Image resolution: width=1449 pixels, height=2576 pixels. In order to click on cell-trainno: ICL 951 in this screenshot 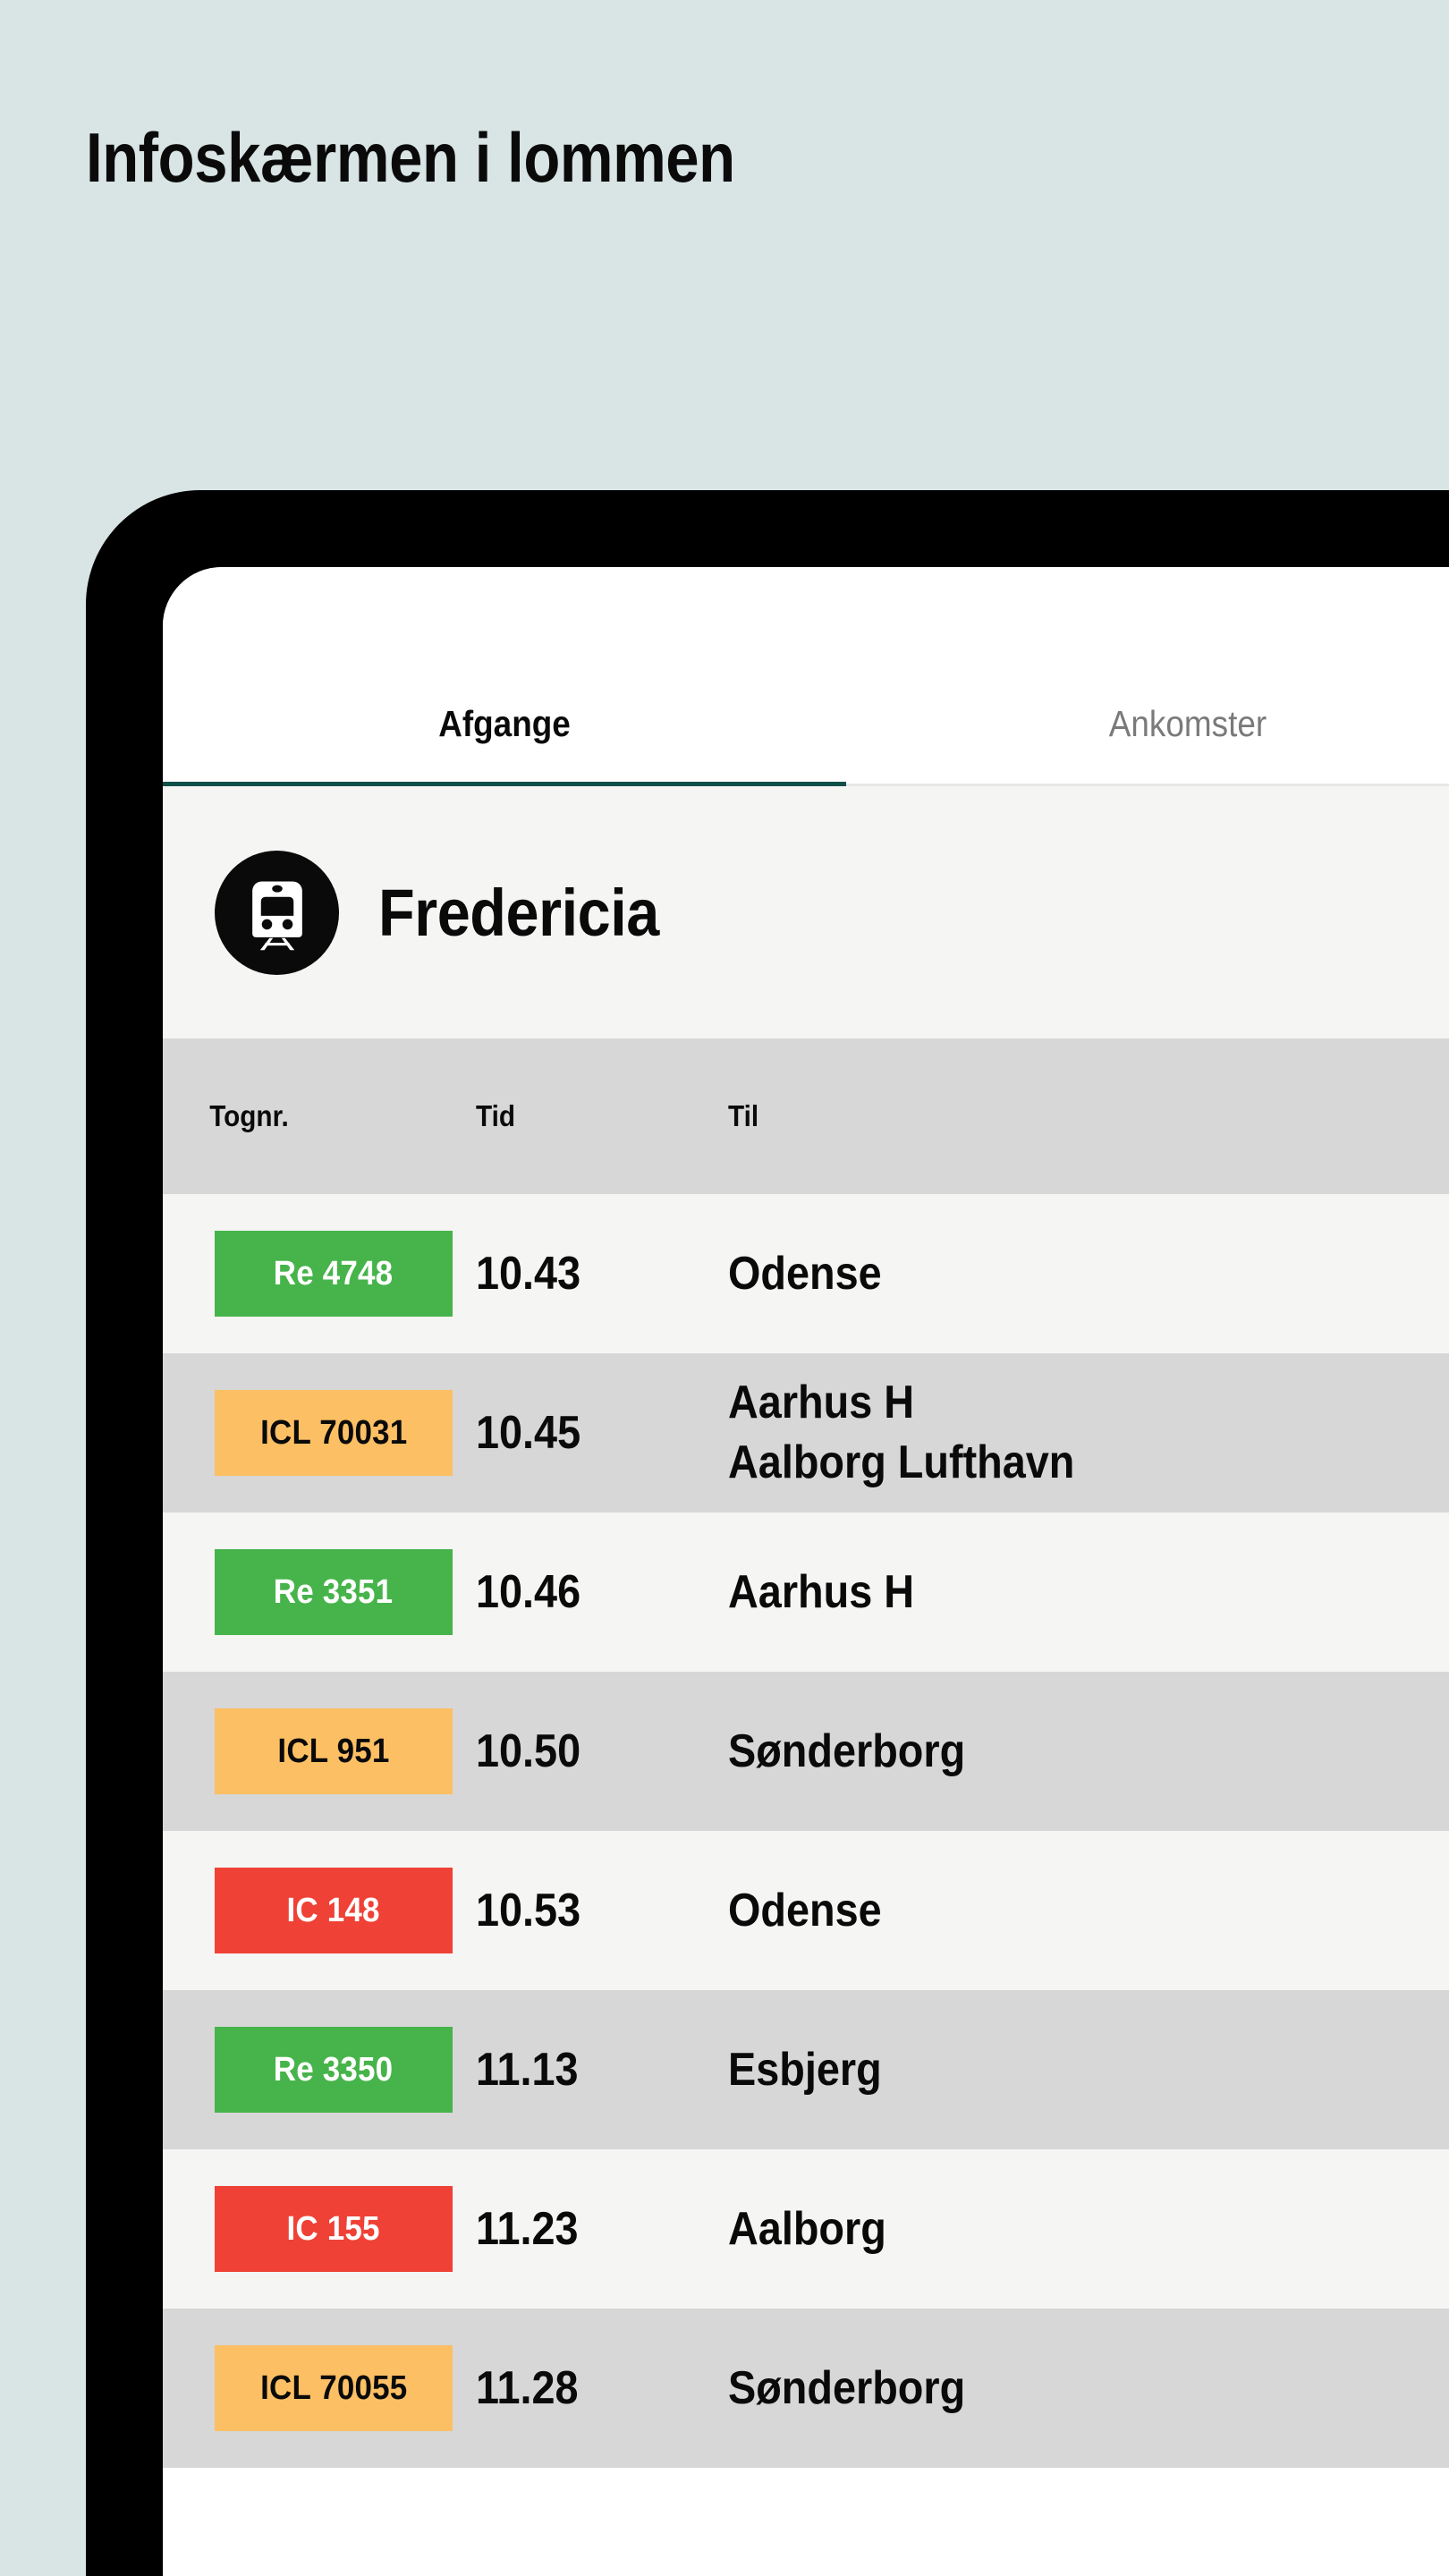, I will do `click(319, 1751)`.